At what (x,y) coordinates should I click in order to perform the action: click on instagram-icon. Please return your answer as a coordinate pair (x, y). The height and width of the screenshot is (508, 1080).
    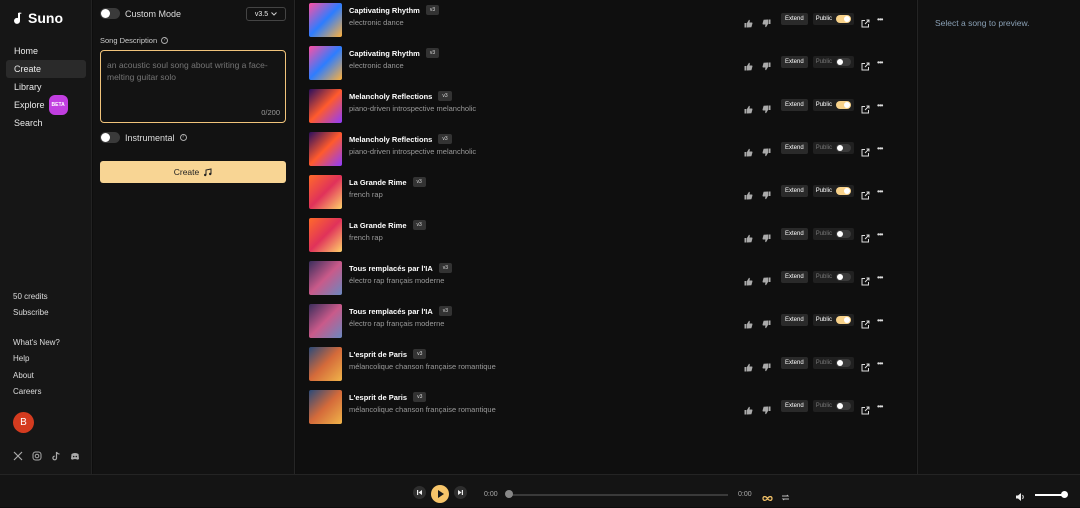
    Looking at the image, I should click on (37, 454).